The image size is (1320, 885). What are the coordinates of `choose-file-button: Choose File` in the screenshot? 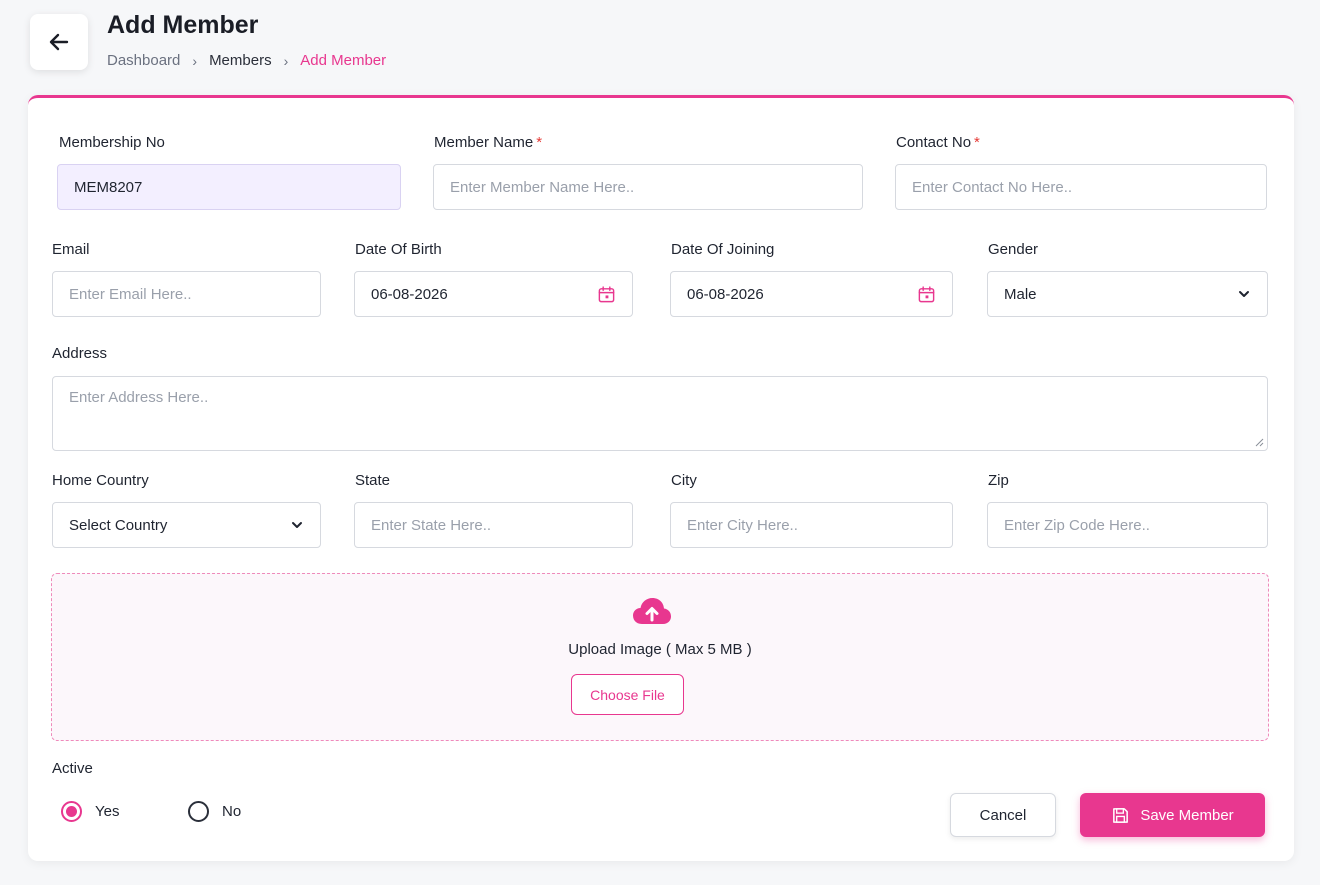 It's located at (627, 694).